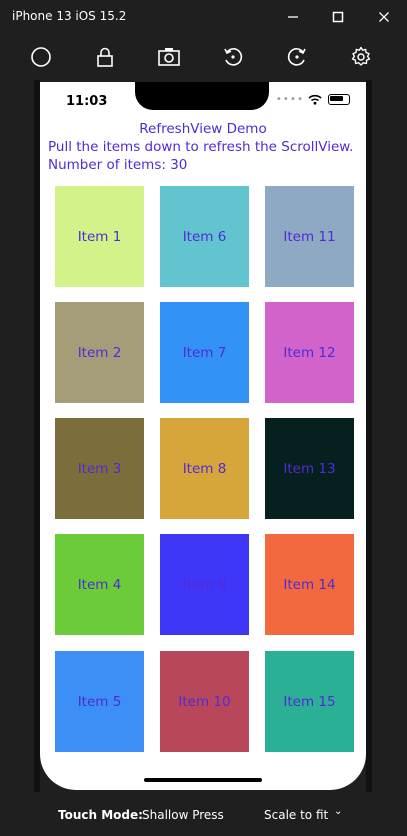 Image resolution: width=407 pixels, height=836 pixels. Describe the element at coordinates (100, 815) in the screenshot. I see `touch-mode-label: Touch Mode:` at that location.